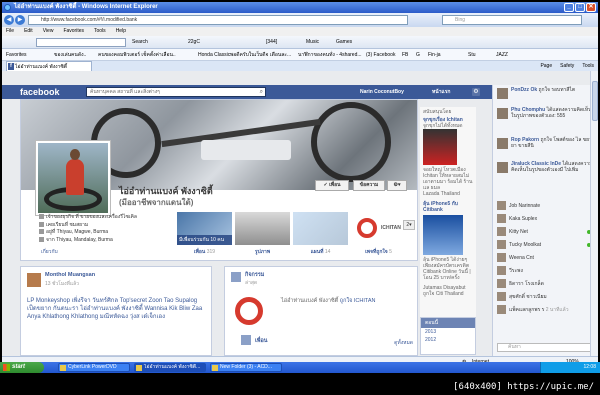 This screenshot has width=600, height=395. What do you see at coordinates (448, 332) in the screenshot?
I see `year-2013: 2013` at bounding box center [448, 332].